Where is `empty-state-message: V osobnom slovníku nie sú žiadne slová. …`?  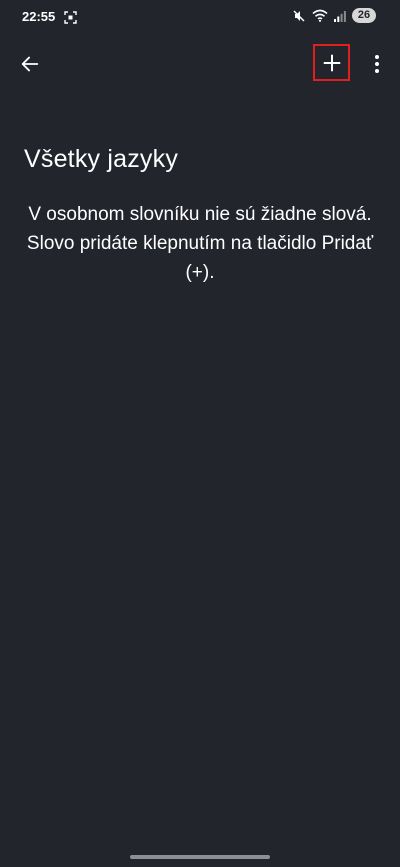 empty-state-message: V osobnom slovníku nie sú žiadne slová. … is located at coordinates (200, 243).